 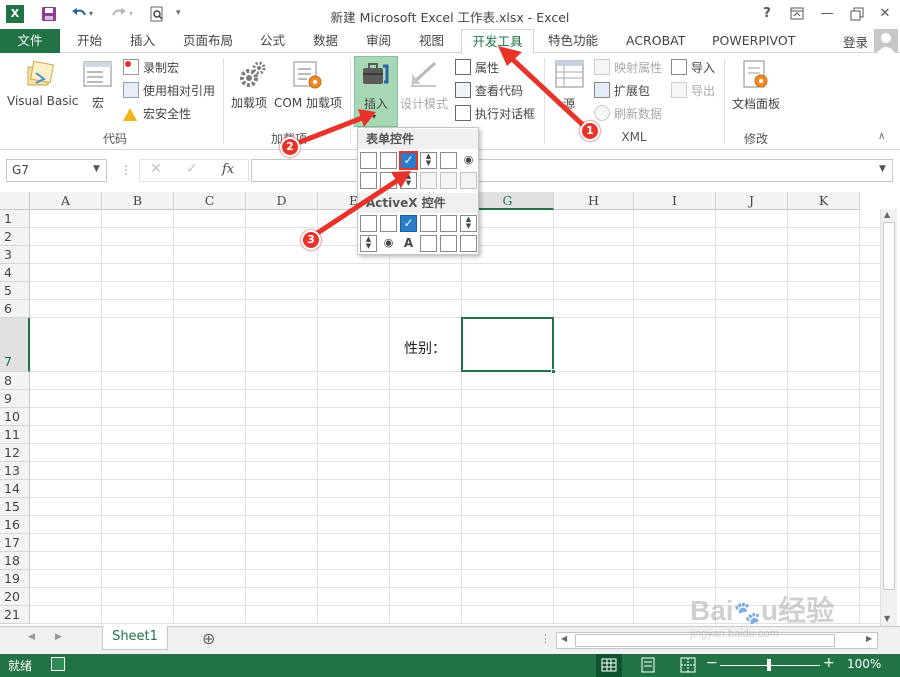 What do you see at coordinates (58, 664) in the screenshot?
I see `macro-record-status-icon` at bounding box center [58, 664].